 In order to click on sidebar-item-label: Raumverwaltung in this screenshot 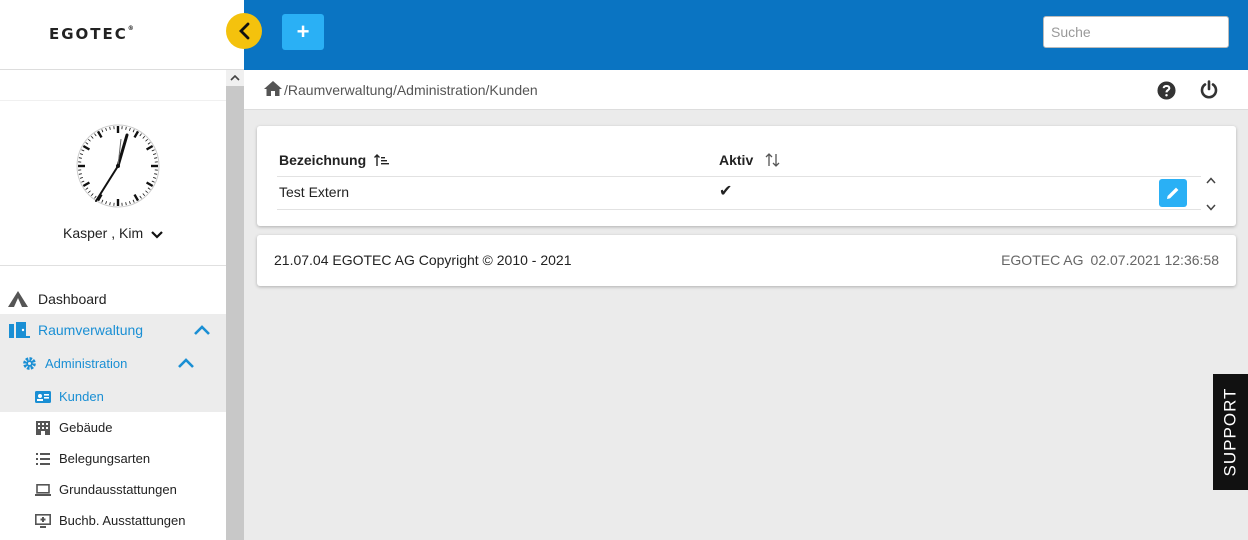, I will do `click(91, 329)`.